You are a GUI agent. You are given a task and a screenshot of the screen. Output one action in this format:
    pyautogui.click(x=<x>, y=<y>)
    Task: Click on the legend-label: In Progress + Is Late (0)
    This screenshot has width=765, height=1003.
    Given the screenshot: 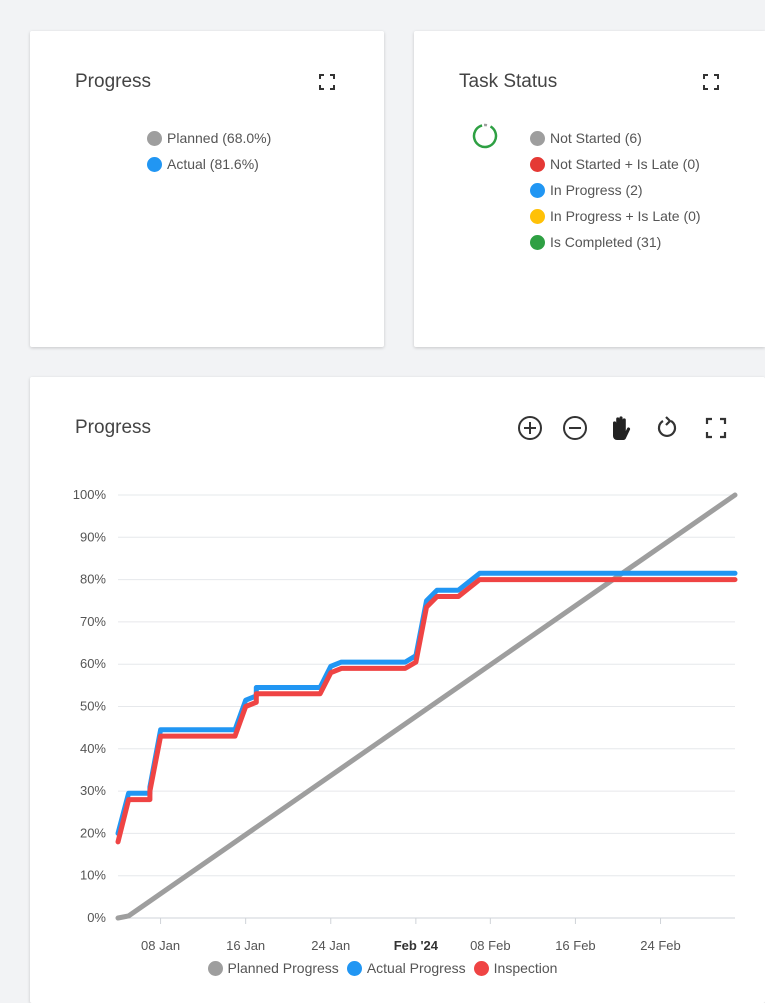 What is the action you would take?
    pyautogui.click(x=625, y=216)
    